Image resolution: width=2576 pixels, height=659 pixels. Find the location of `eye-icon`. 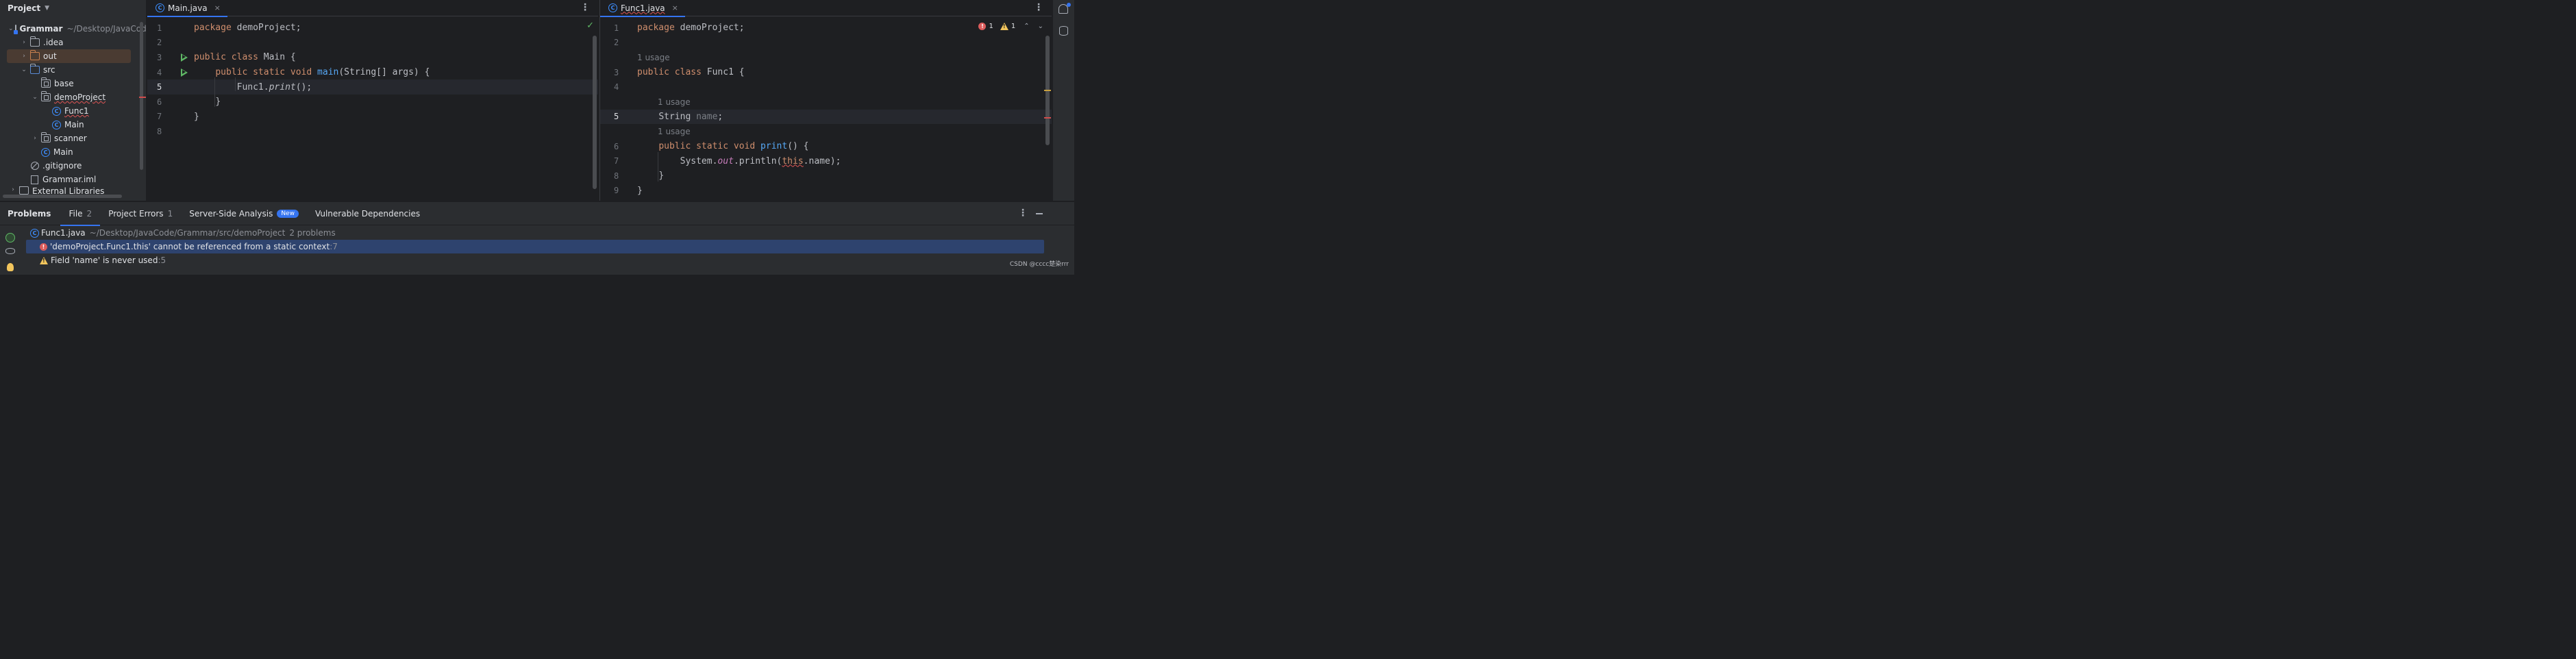

eye-icon is located at coordinates (10, 251).